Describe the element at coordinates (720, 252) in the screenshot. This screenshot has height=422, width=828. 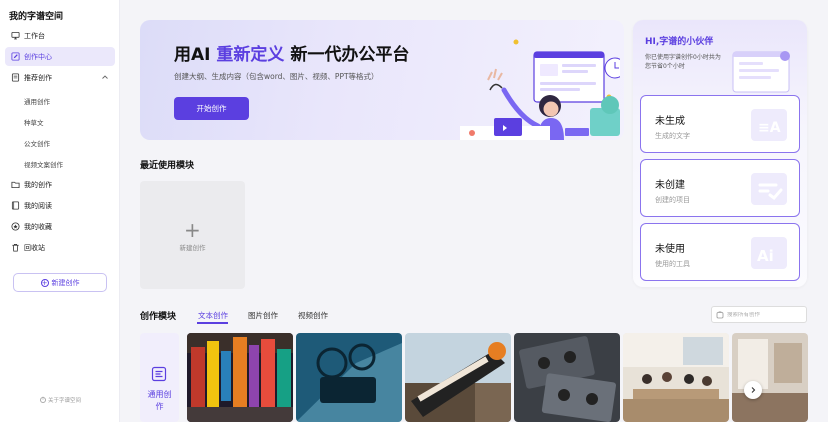
I see `stat-card-used: 未使用 使用的工具 Ai` at that location.